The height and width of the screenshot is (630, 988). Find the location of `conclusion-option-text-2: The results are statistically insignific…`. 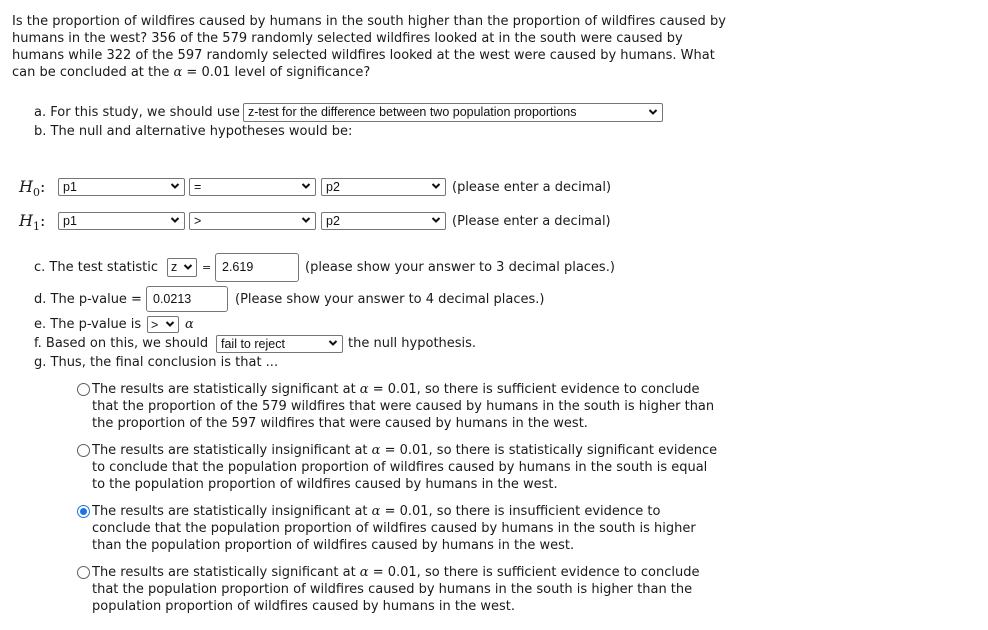

conclusion-option-text-2: The results are statistically insignific… is located at coordinates (407, 467).